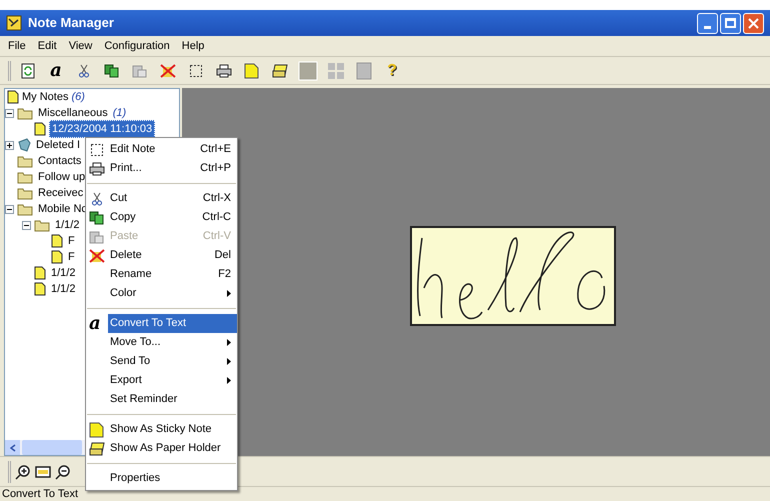 The height and width of the screenshot is (501, 770). What do you see at coordinates (119, 113) in the screenshot?
I see `item-count: (1)` at bounding box center [119, 113].